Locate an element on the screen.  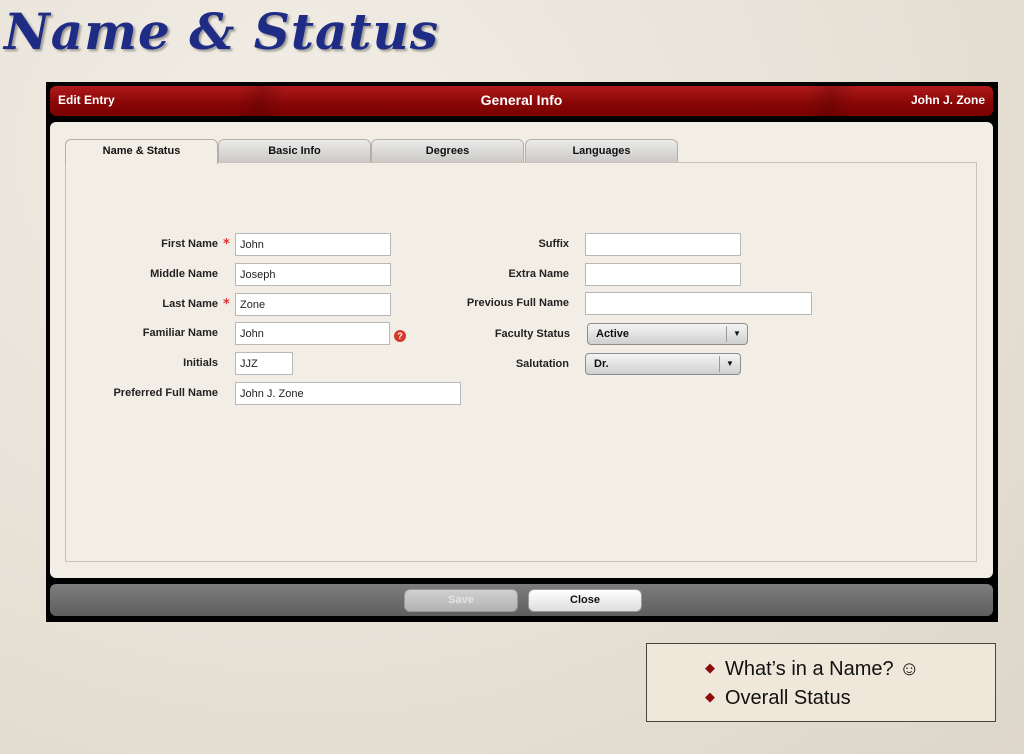
last-name-label: Last Name is located at coordinates (190, 304).